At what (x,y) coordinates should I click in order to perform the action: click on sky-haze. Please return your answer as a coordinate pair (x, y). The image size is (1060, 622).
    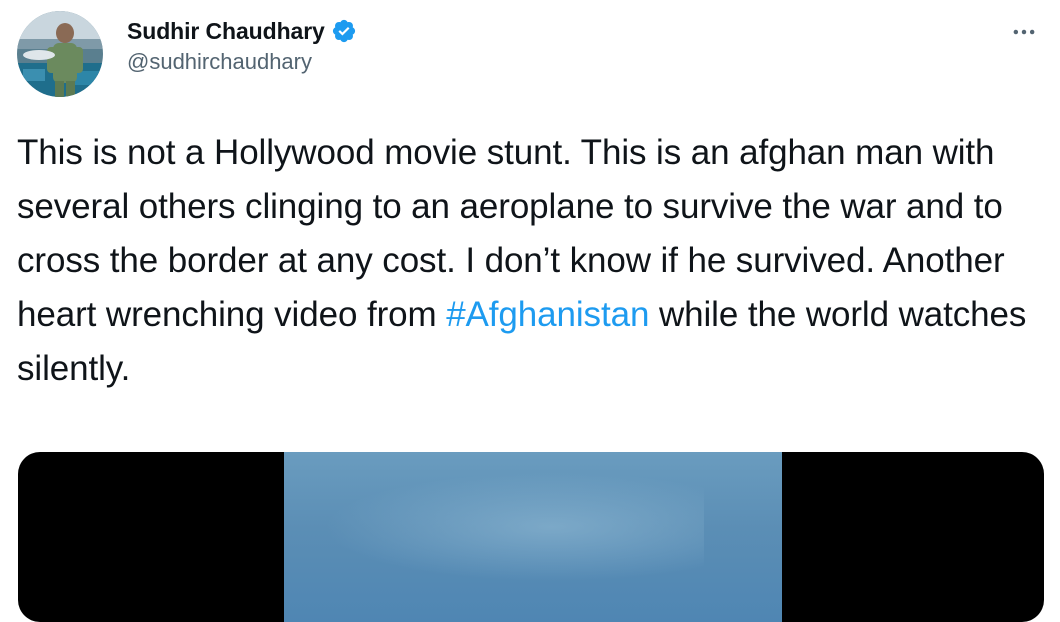
    Looking at the image, I should click on (514, 527).